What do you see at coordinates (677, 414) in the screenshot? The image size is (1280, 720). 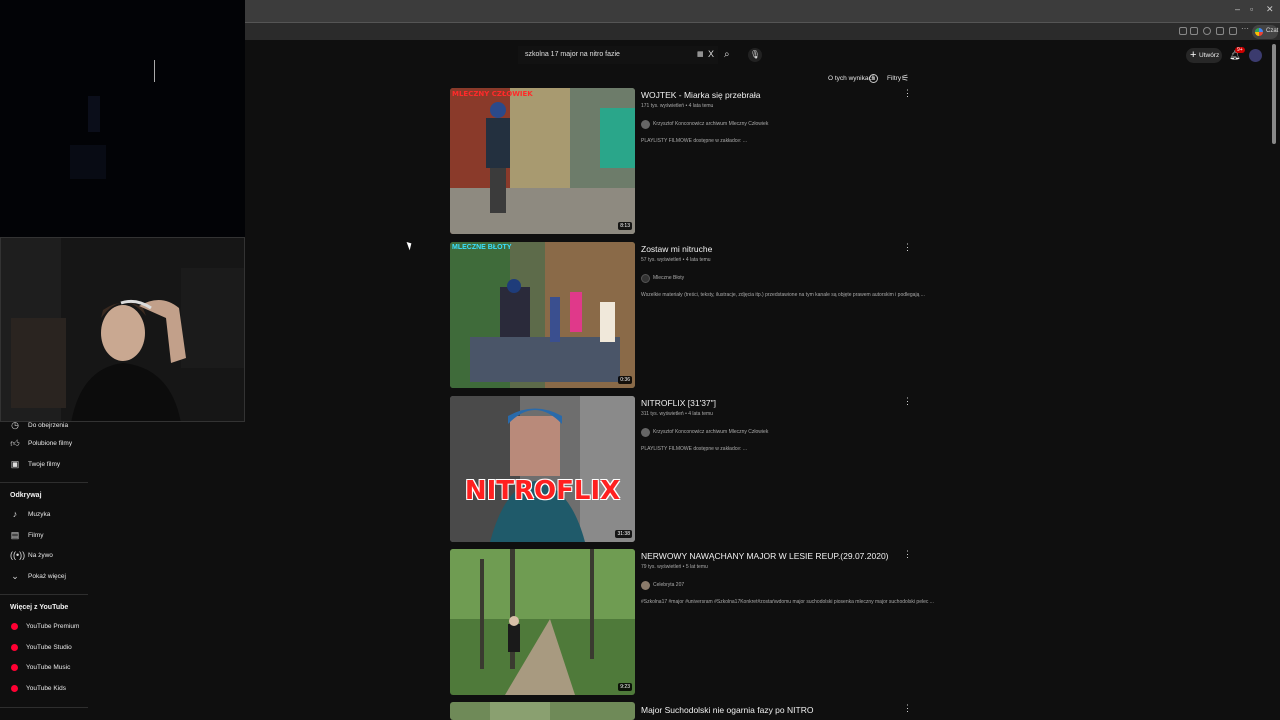 I see `video-meta: 311 tys. wyświetleń • 4 lata temu` at bounding box center [677, 414].